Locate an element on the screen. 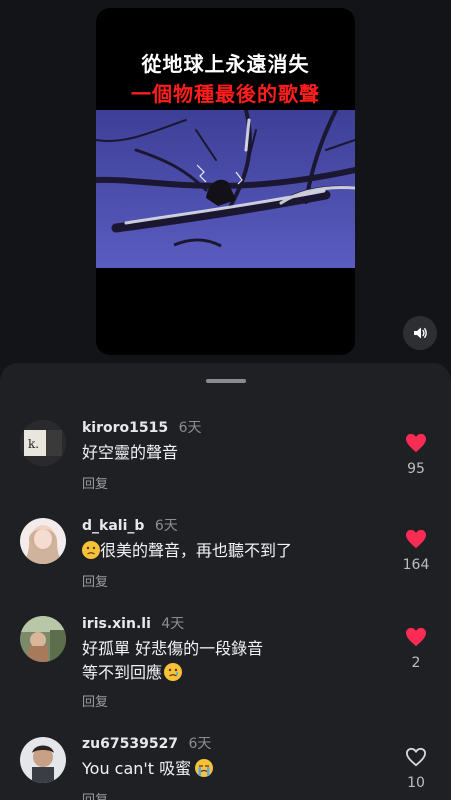 The height and width of the screenshot is (800, 451). like-count: 164 is located at coordinates (416, 565).